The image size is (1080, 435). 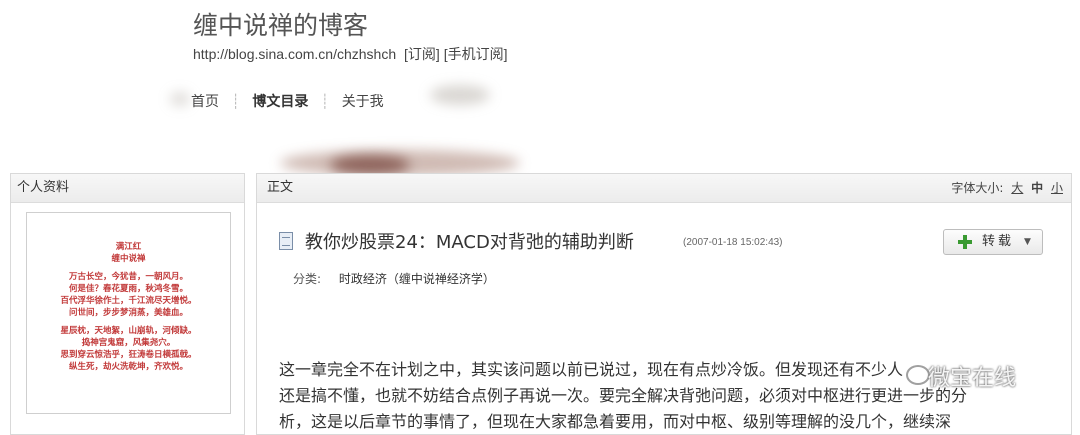 I want to click on mobile-subscribe-link: [手机订阅], so click(x=476, y=54).